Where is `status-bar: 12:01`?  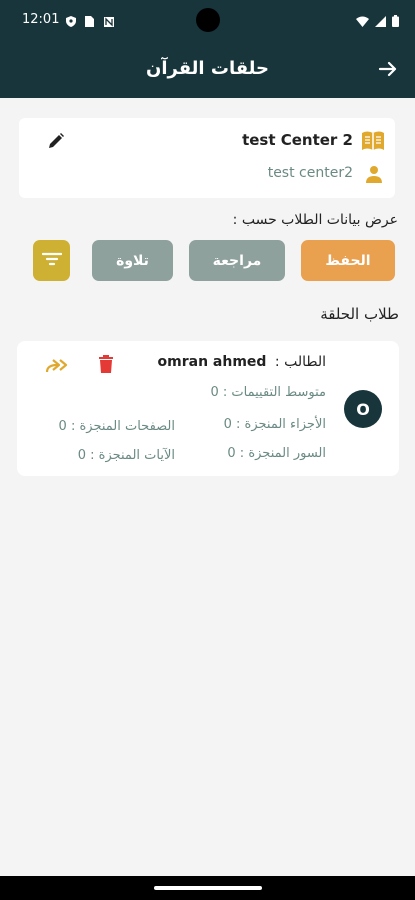
status-bar: 12:01 is located at coordinates (207, 20).